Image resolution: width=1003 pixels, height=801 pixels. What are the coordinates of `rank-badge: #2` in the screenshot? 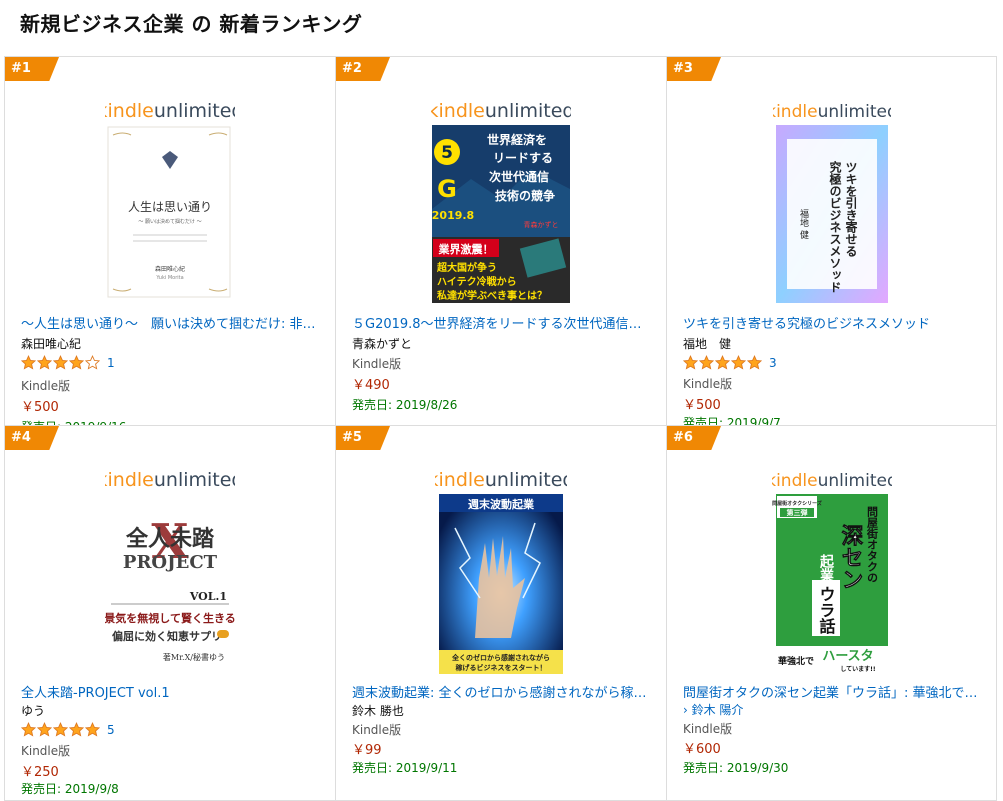 It's located at (363, 69).